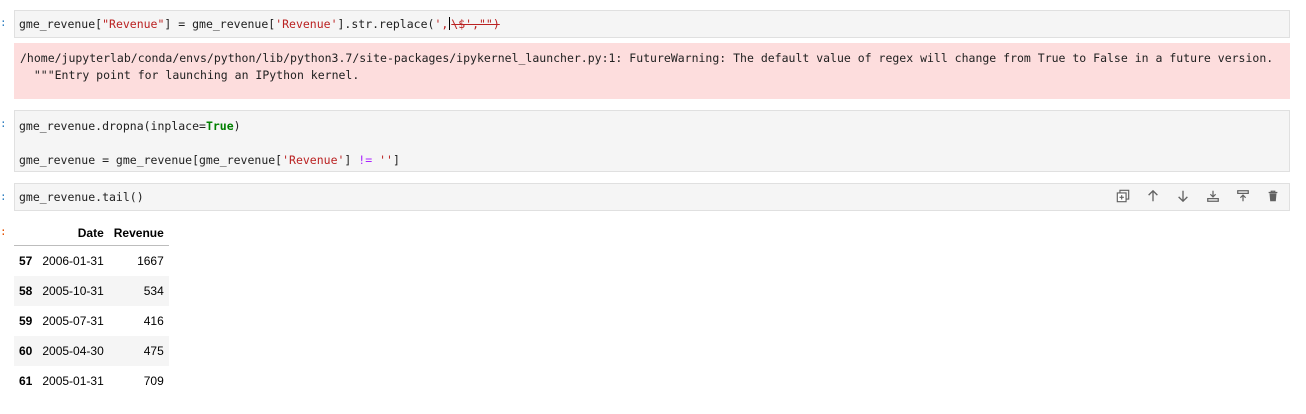 This screenshot has height=414, width=1306. Describe the element at coordinates (73, 291) in the screenshot. I see `date-cell: 2005-10-31` at that location.